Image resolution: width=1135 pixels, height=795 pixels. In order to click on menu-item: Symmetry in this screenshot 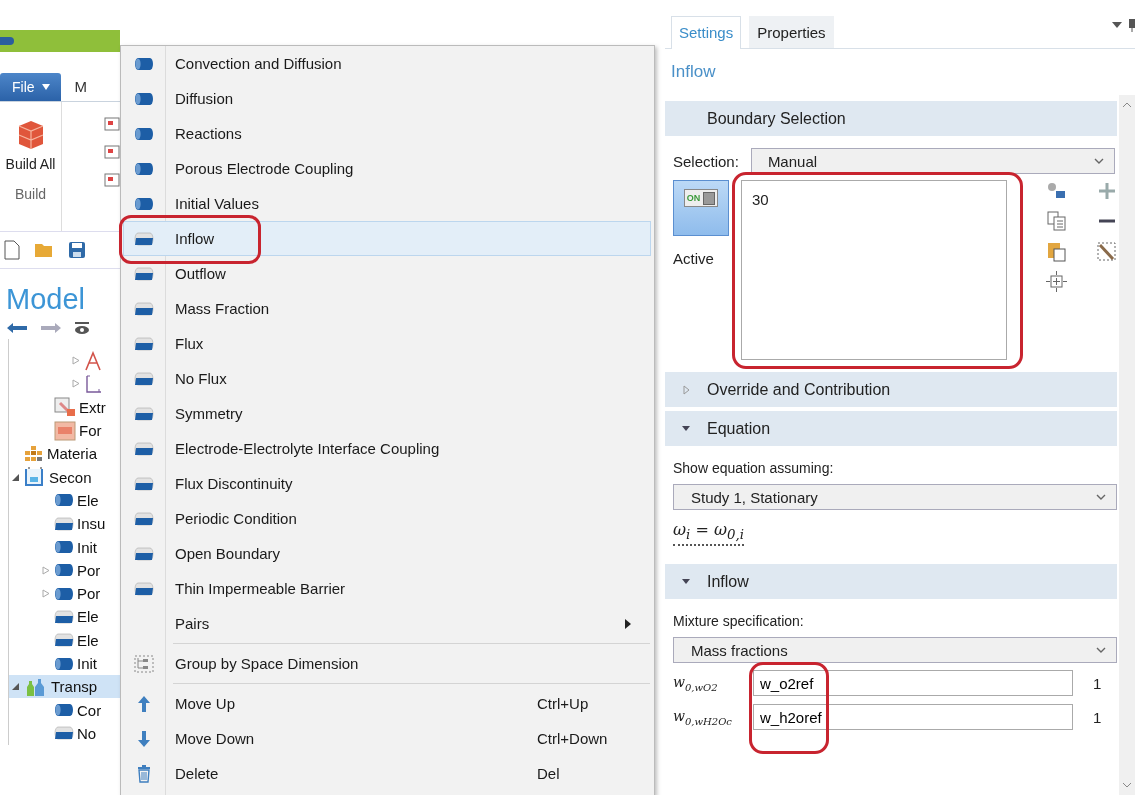, I will do `click(387, 413)`.